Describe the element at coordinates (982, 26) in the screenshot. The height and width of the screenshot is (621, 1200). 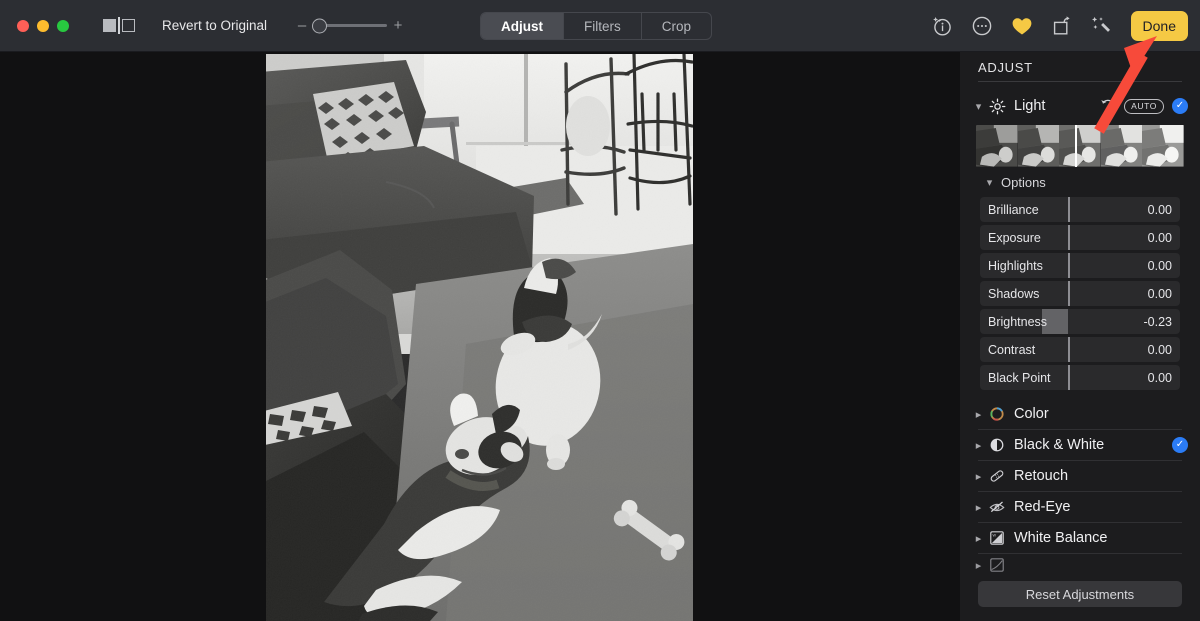
I see `more-options-icon` at that location.